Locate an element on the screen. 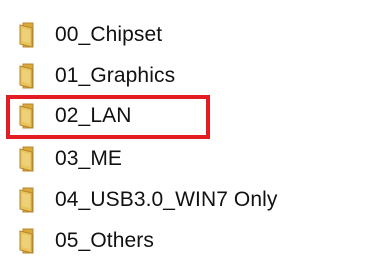  folder-05-others: 05_Others is located at coordinates (86, 241).